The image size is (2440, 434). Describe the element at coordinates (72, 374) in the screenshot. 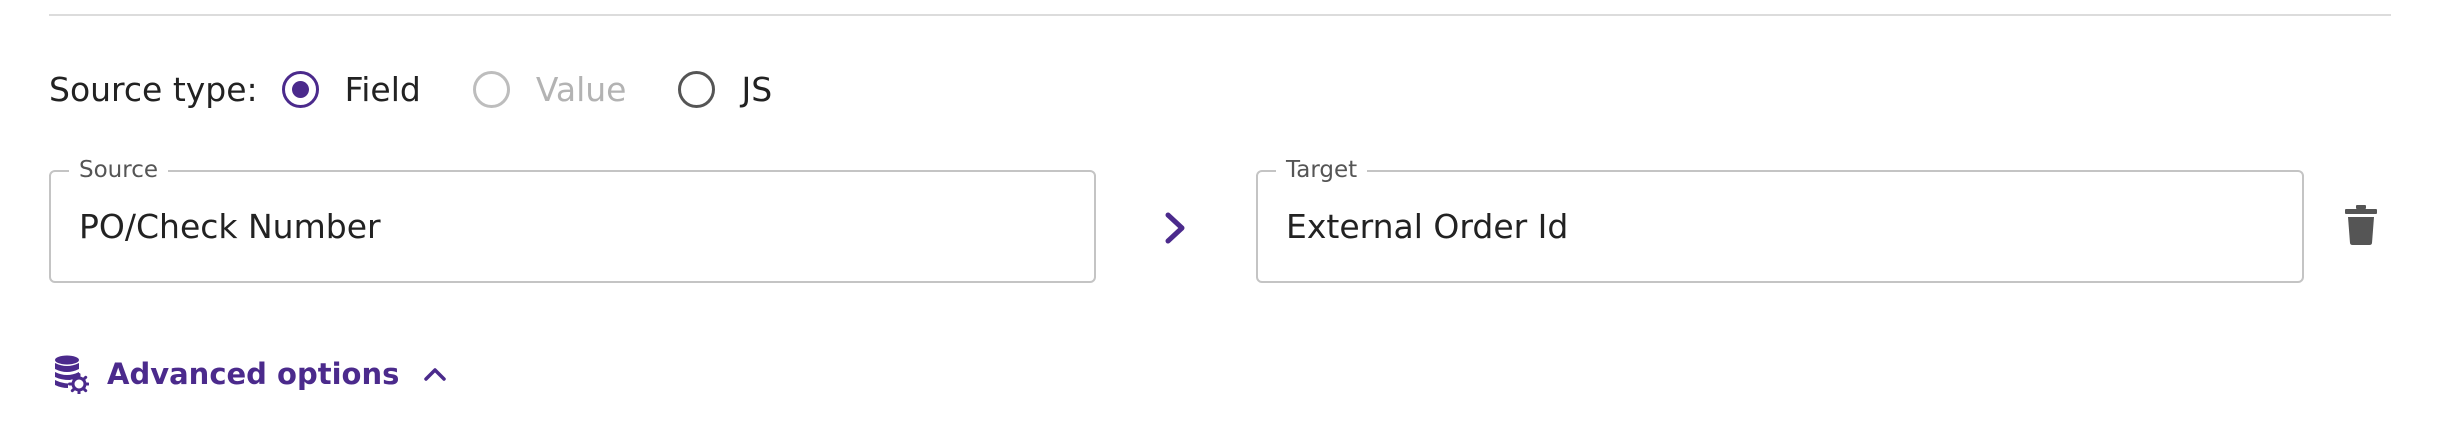

I see `database-gear-icon` at that location.